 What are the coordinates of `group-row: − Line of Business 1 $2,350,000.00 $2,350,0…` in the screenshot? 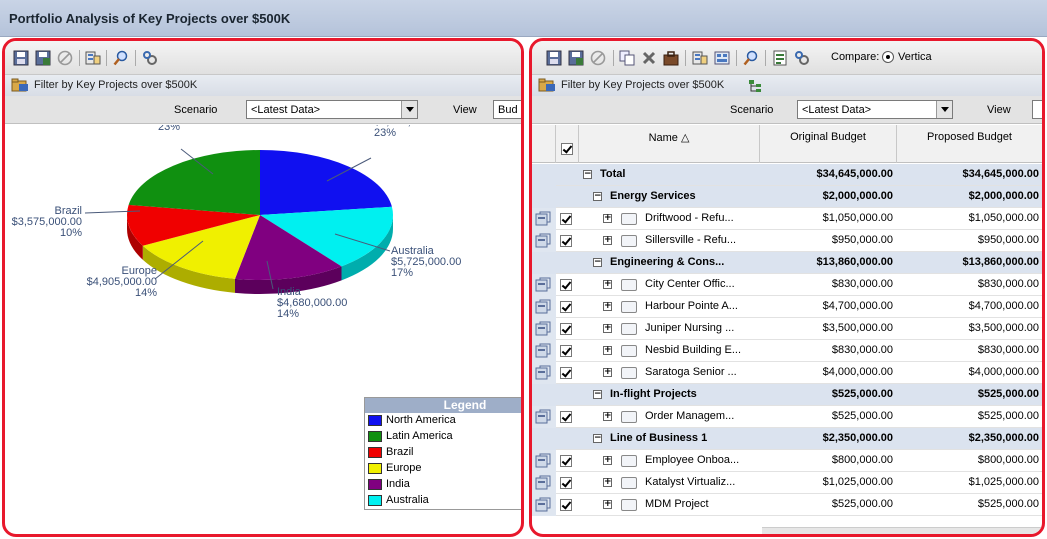 It's located at (787, 439).